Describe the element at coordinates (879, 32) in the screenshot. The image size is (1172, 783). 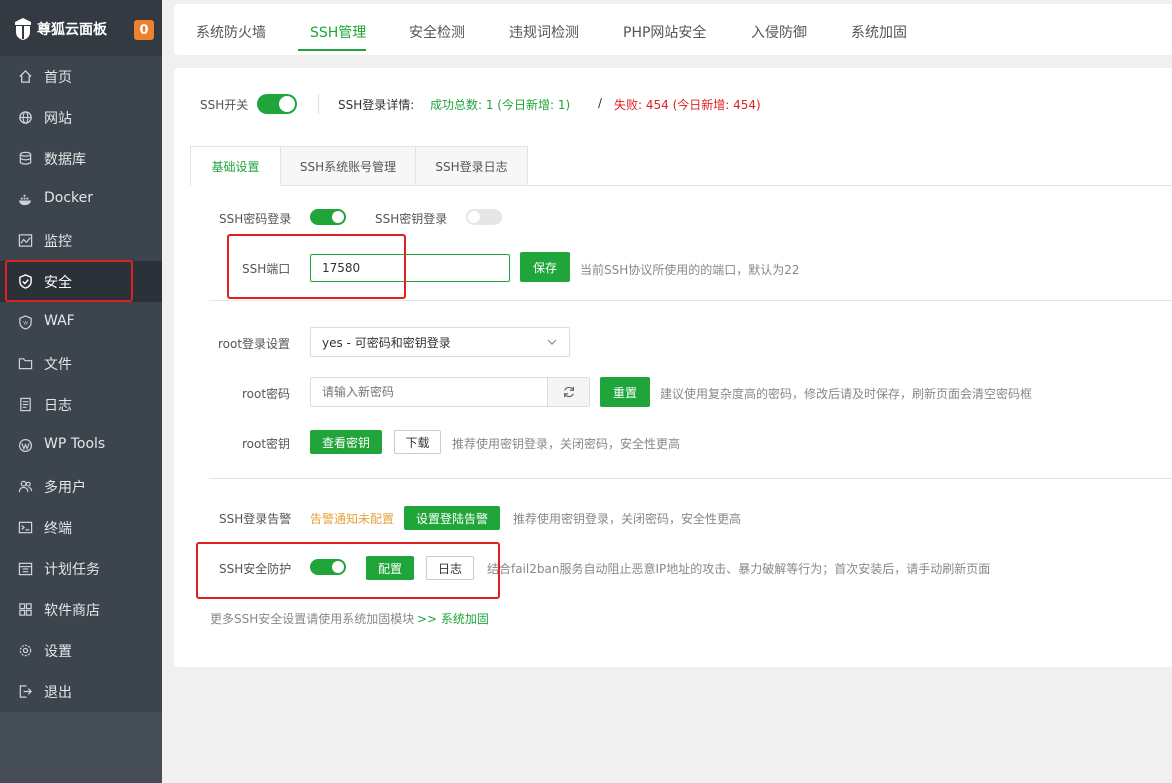
I see `tab-system-hardening: 系统加固` at that location.